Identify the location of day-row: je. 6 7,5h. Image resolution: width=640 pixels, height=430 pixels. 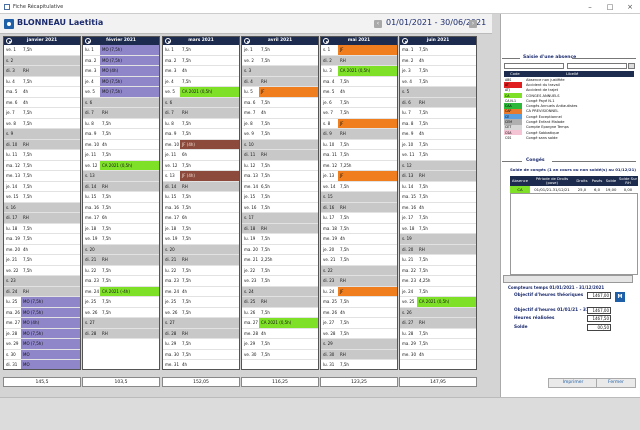
(359, 103).